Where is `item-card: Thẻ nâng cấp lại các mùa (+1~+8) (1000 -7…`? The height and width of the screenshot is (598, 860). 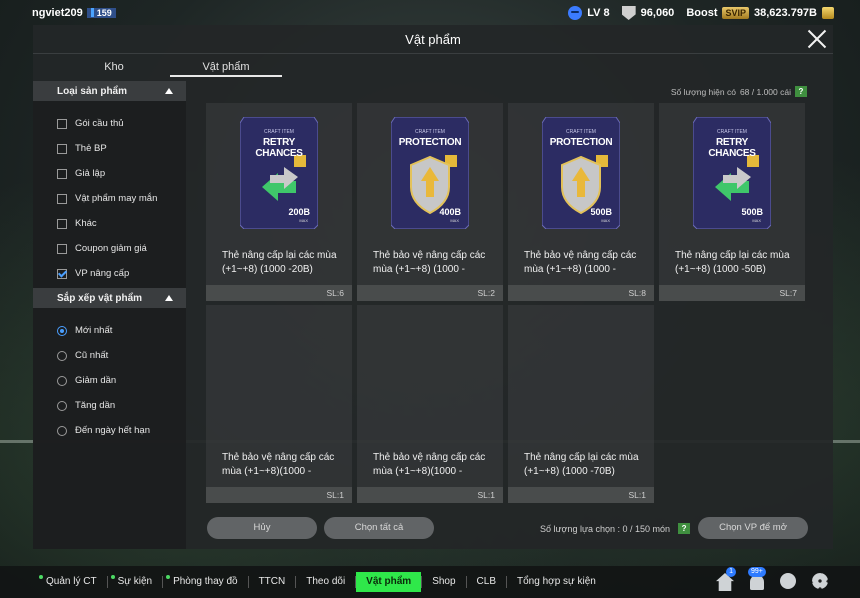
item-card: Thẻ nâng cấp lại các mùa (+1~+8) (1000 -7… is located at coordinates (581, 404).